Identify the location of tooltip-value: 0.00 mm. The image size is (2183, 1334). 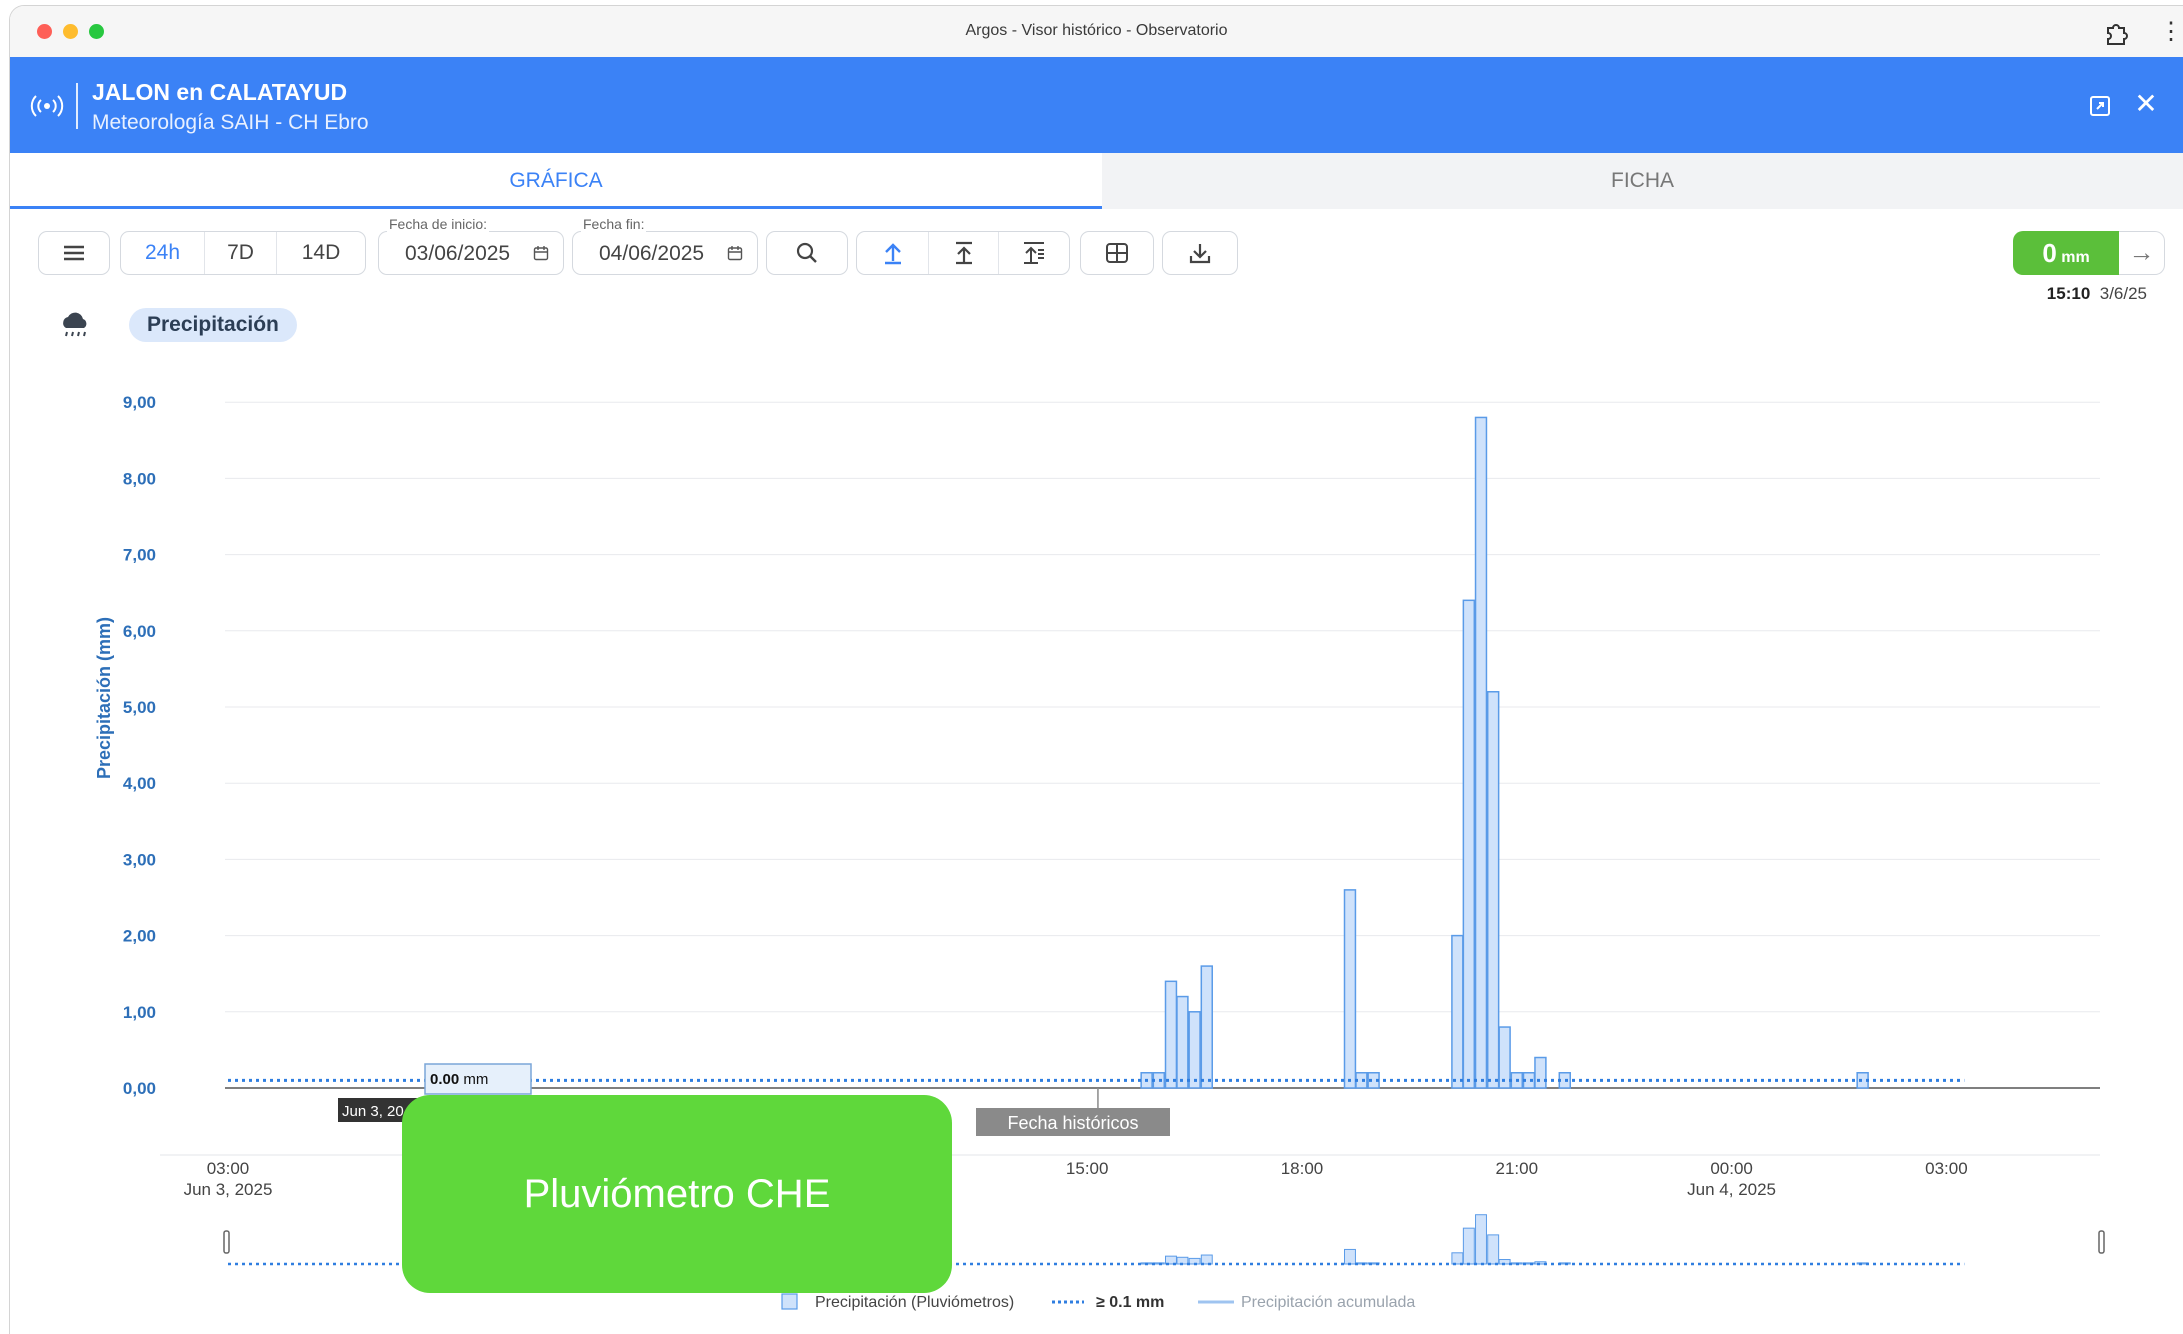
(459, 1079).